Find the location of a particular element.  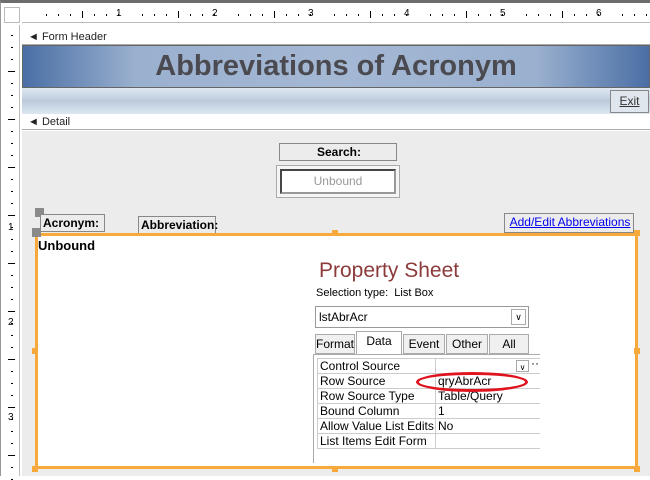

search-textbox: Unbound is located at coordinates (338, 181).